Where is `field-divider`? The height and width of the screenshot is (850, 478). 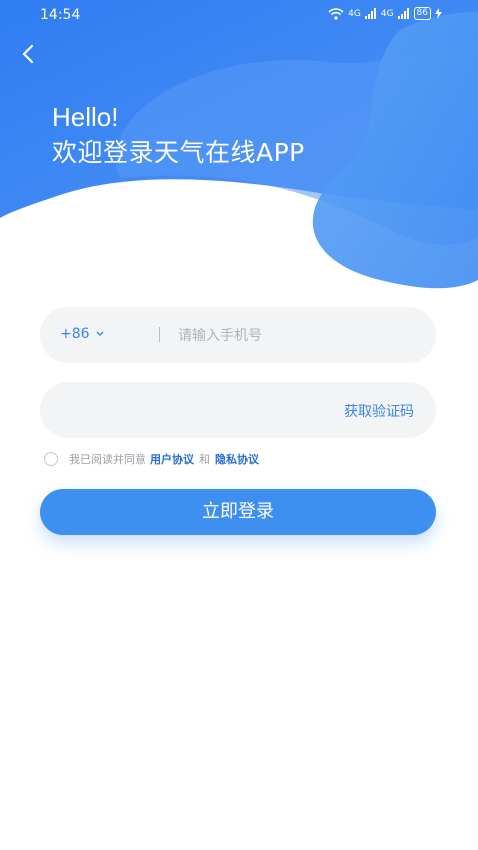
field-divider is located at coordinates (159, 334).